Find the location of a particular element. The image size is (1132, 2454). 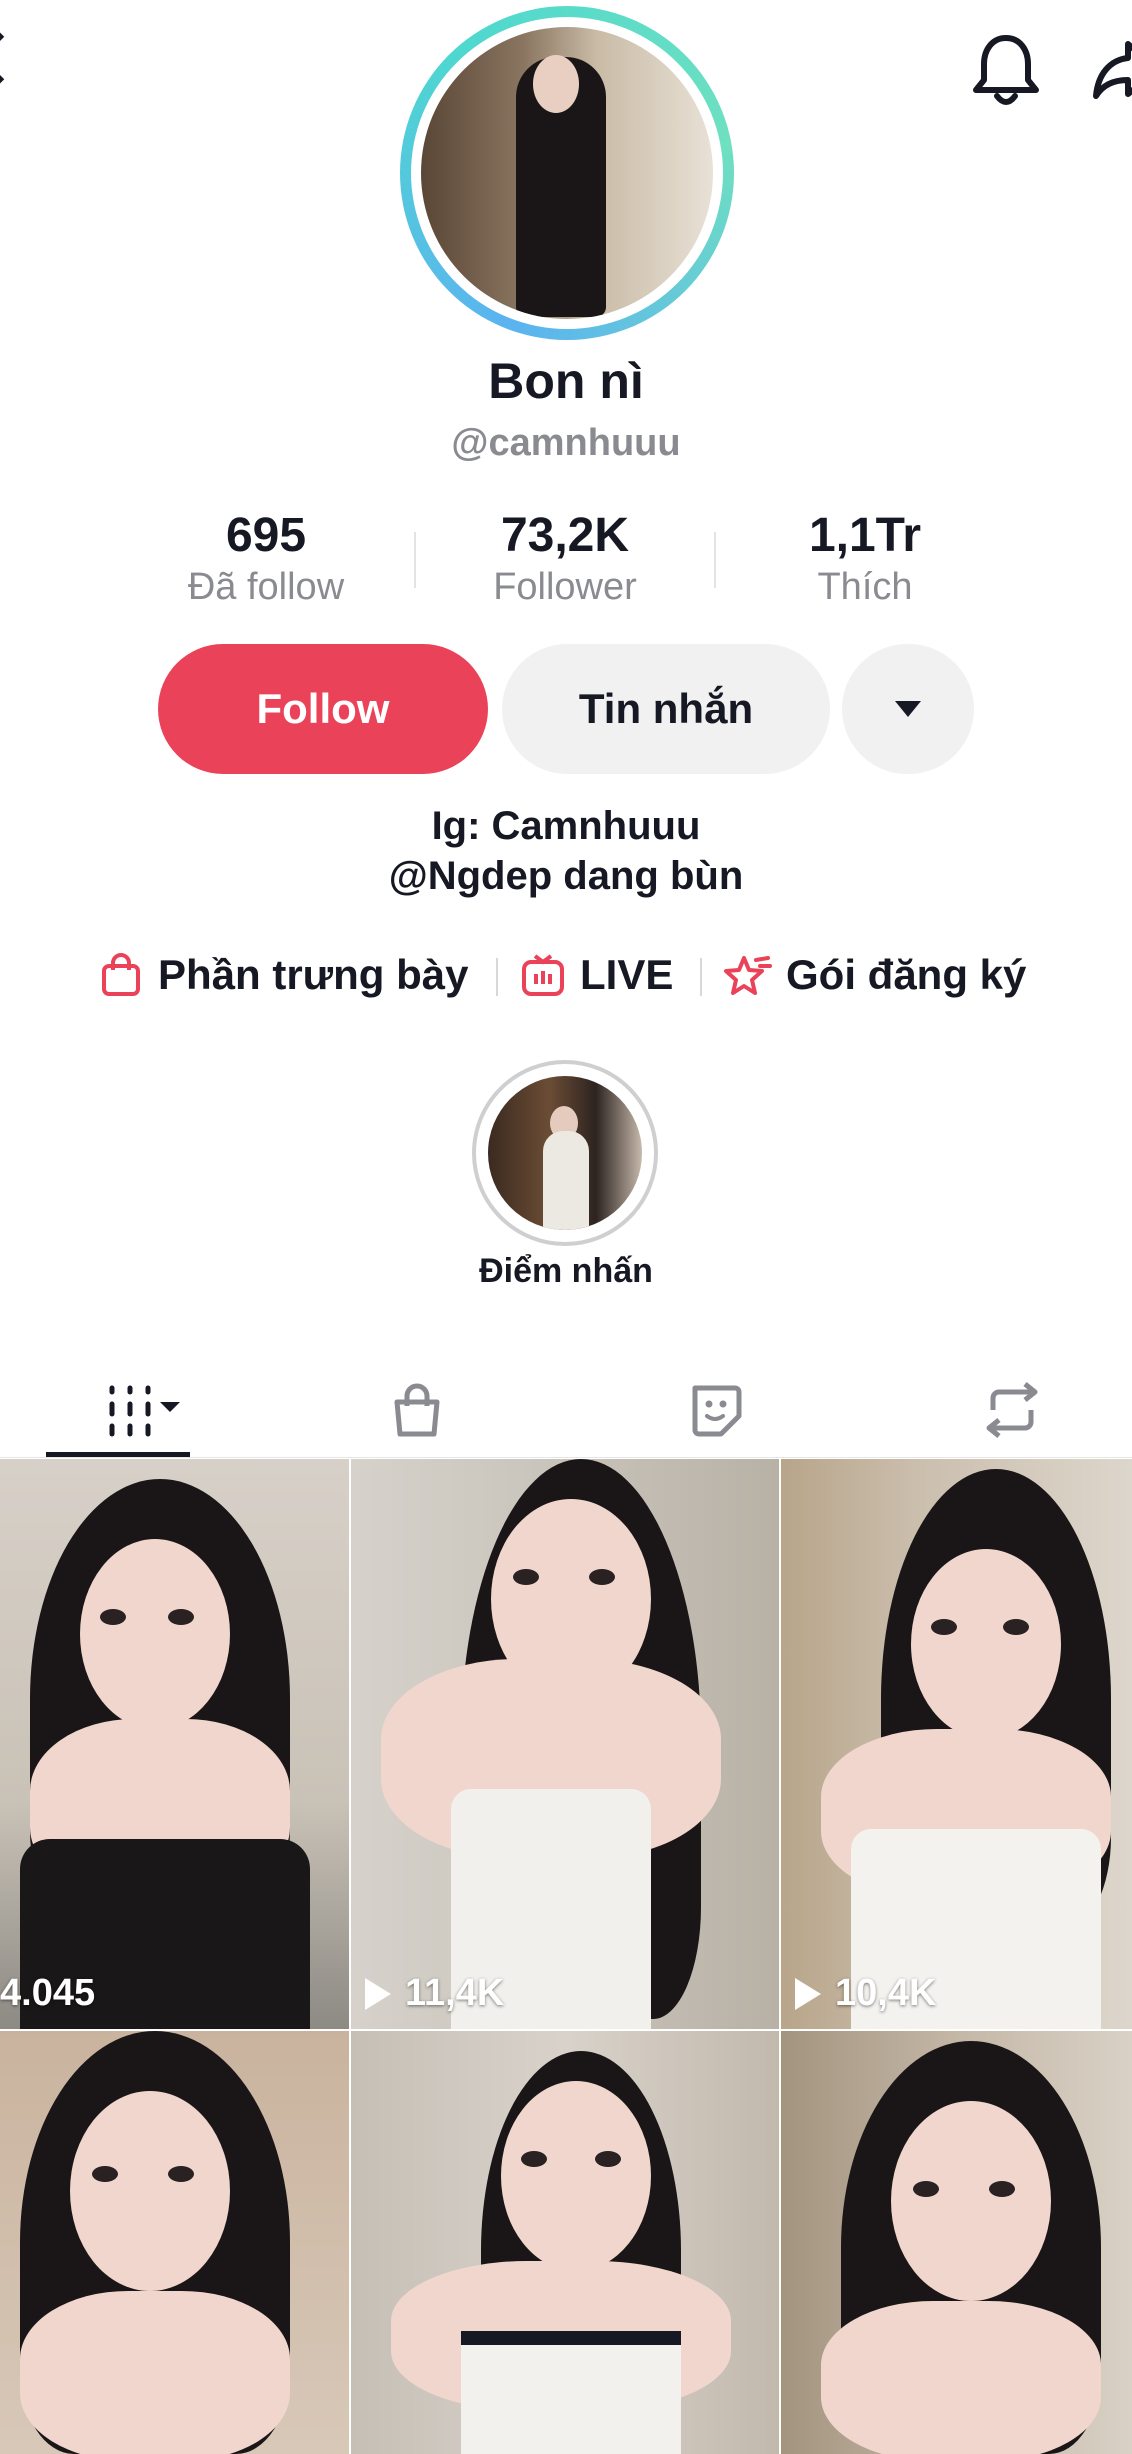

repost-icon is located at coordinates (1011, 1410).